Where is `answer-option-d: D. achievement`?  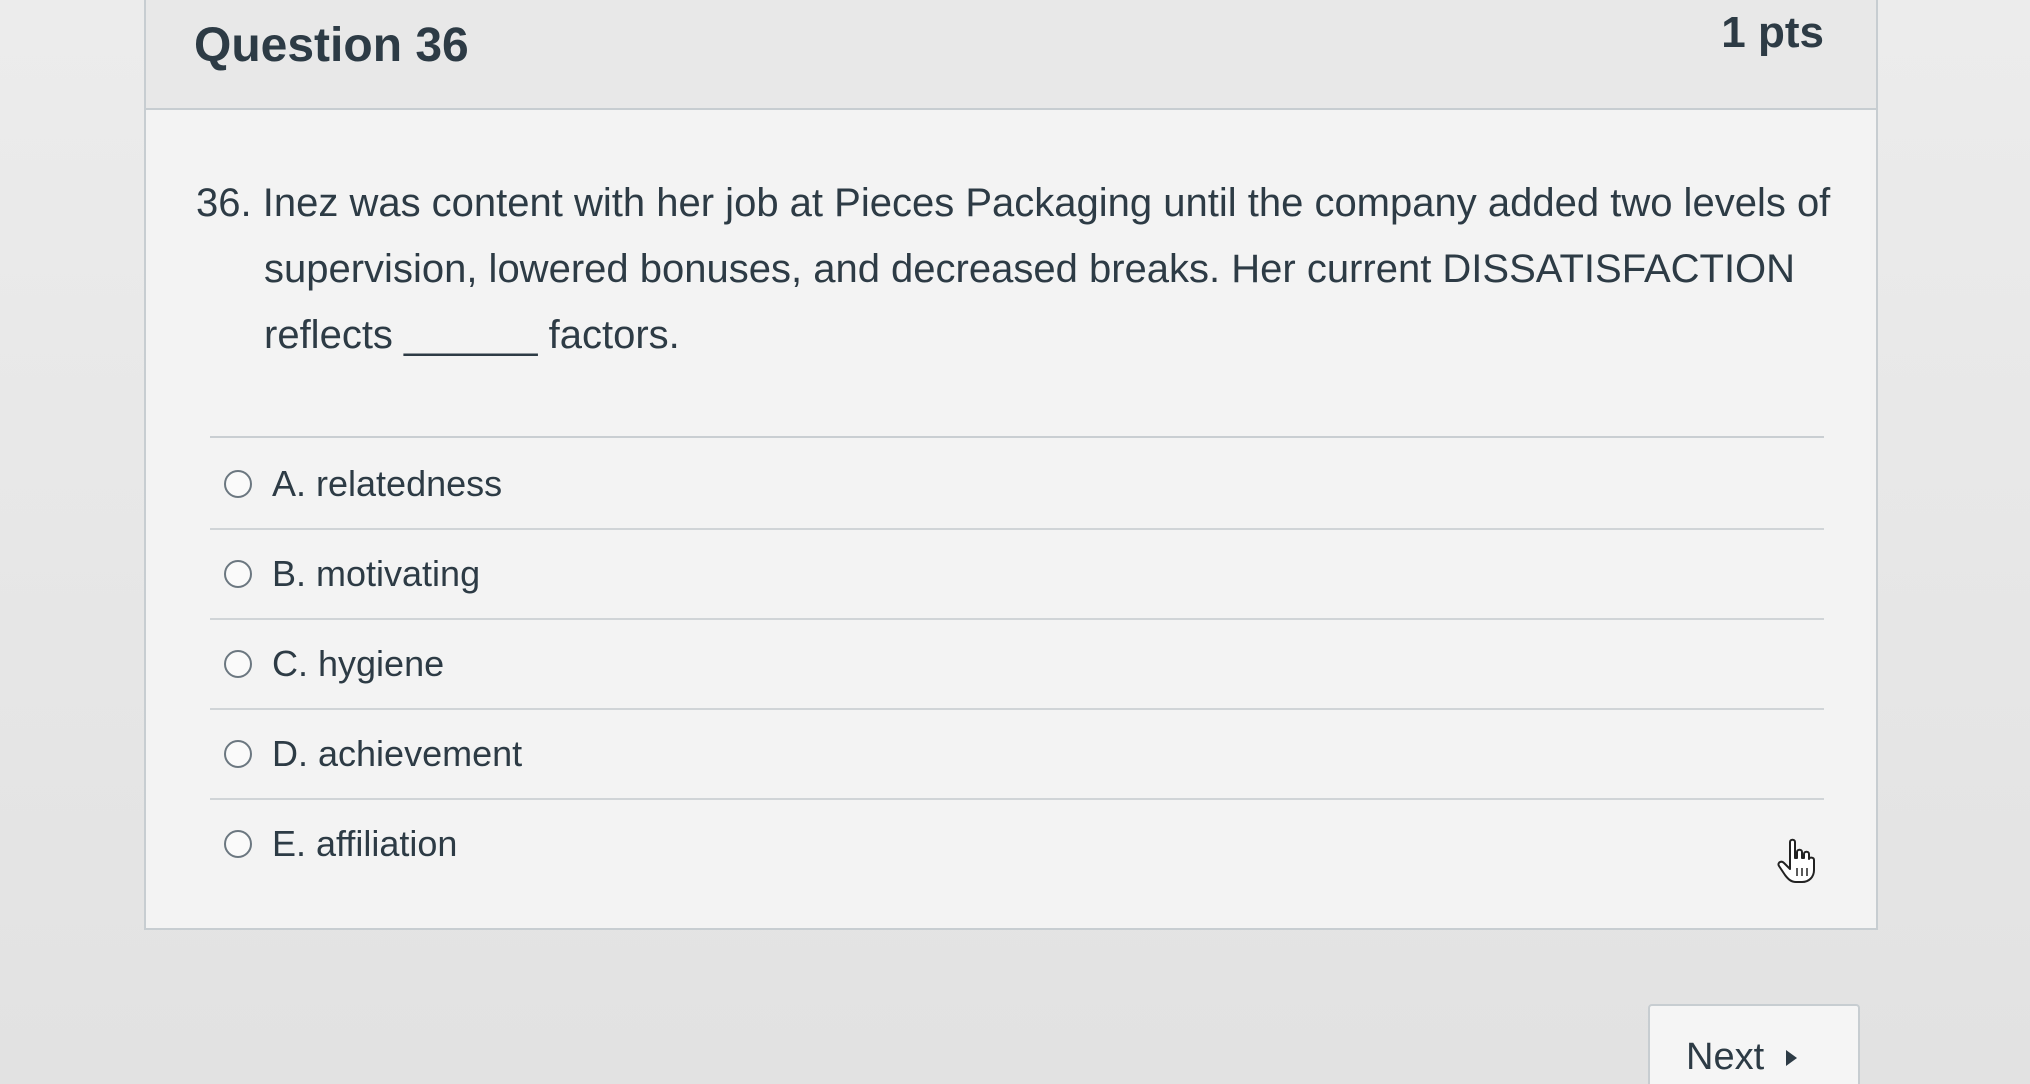 answer-option-d: D. achievement is located at coordinates (1017, 755).